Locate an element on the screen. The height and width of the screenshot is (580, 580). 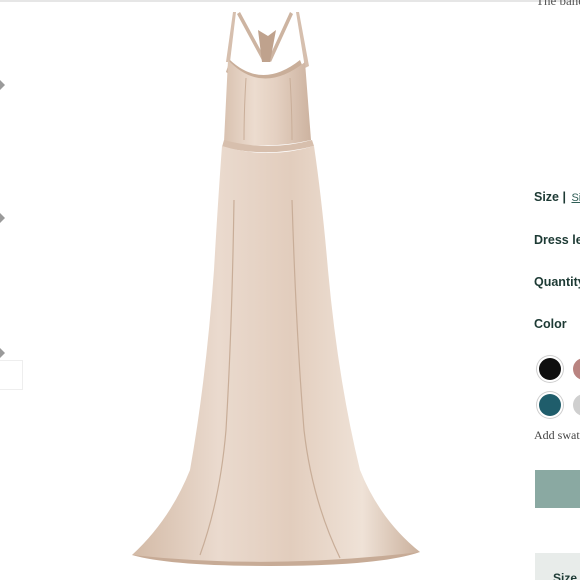
size-option-label: Size | Size is located at coordinates (557, 197).